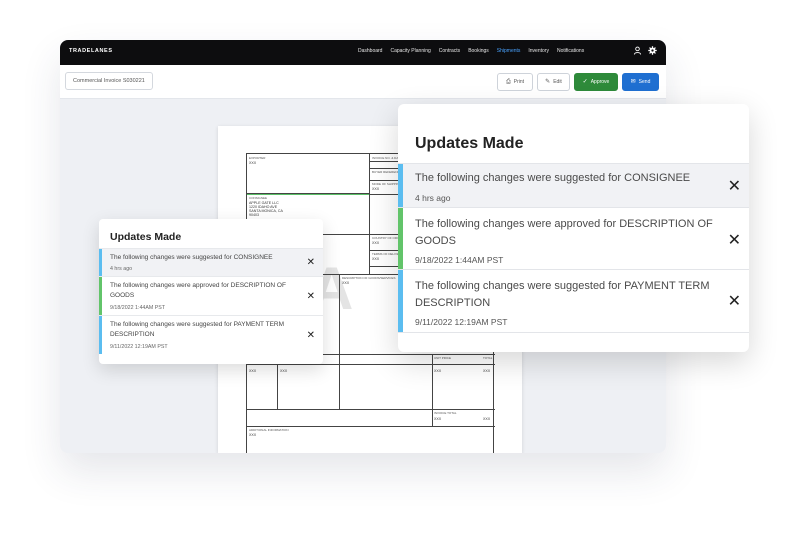  Describe the element at coordinates (254, 215) in the screenshot. I see `consignee-address-line-4: 90403` at that location.